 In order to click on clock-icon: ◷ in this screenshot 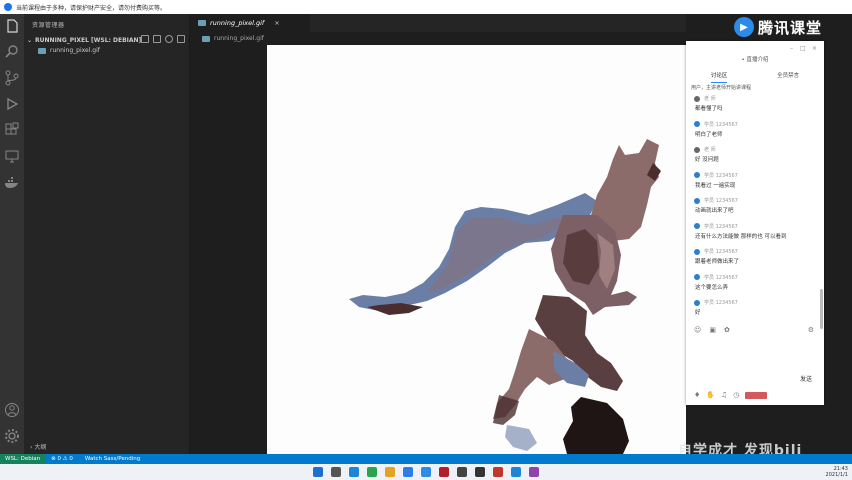, I will do `click(736, 395)`.